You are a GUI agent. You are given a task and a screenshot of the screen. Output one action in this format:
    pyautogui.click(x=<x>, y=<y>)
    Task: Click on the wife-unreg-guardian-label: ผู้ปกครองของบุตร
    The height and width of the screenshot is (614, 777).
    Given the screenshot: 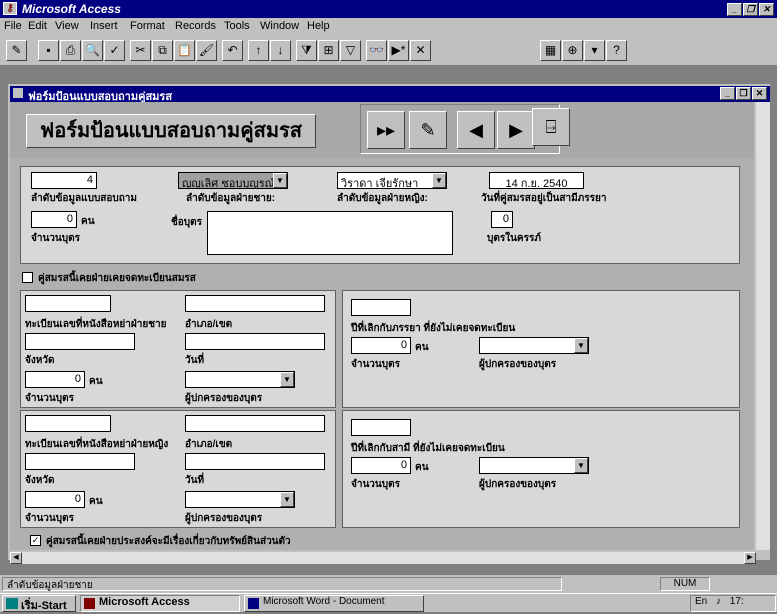 What is the action you would take?
    pyautogui.click(x=518, y=364)
    